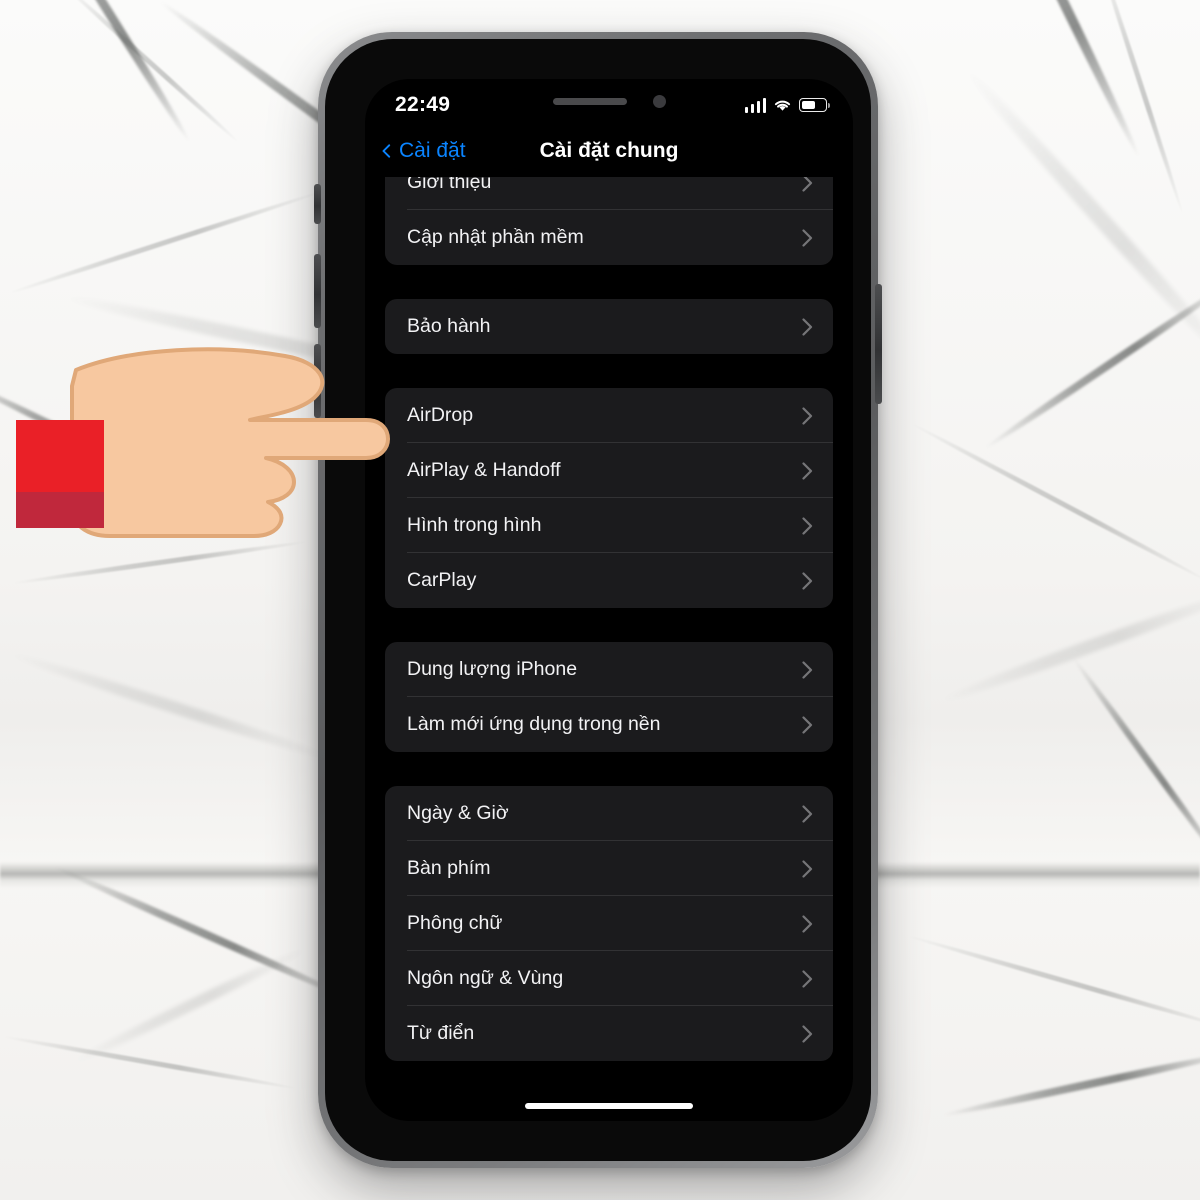 This screenshot has width=1200, height=1200. I want to click on settings-row-label: AirDrop, so click(440, 415).